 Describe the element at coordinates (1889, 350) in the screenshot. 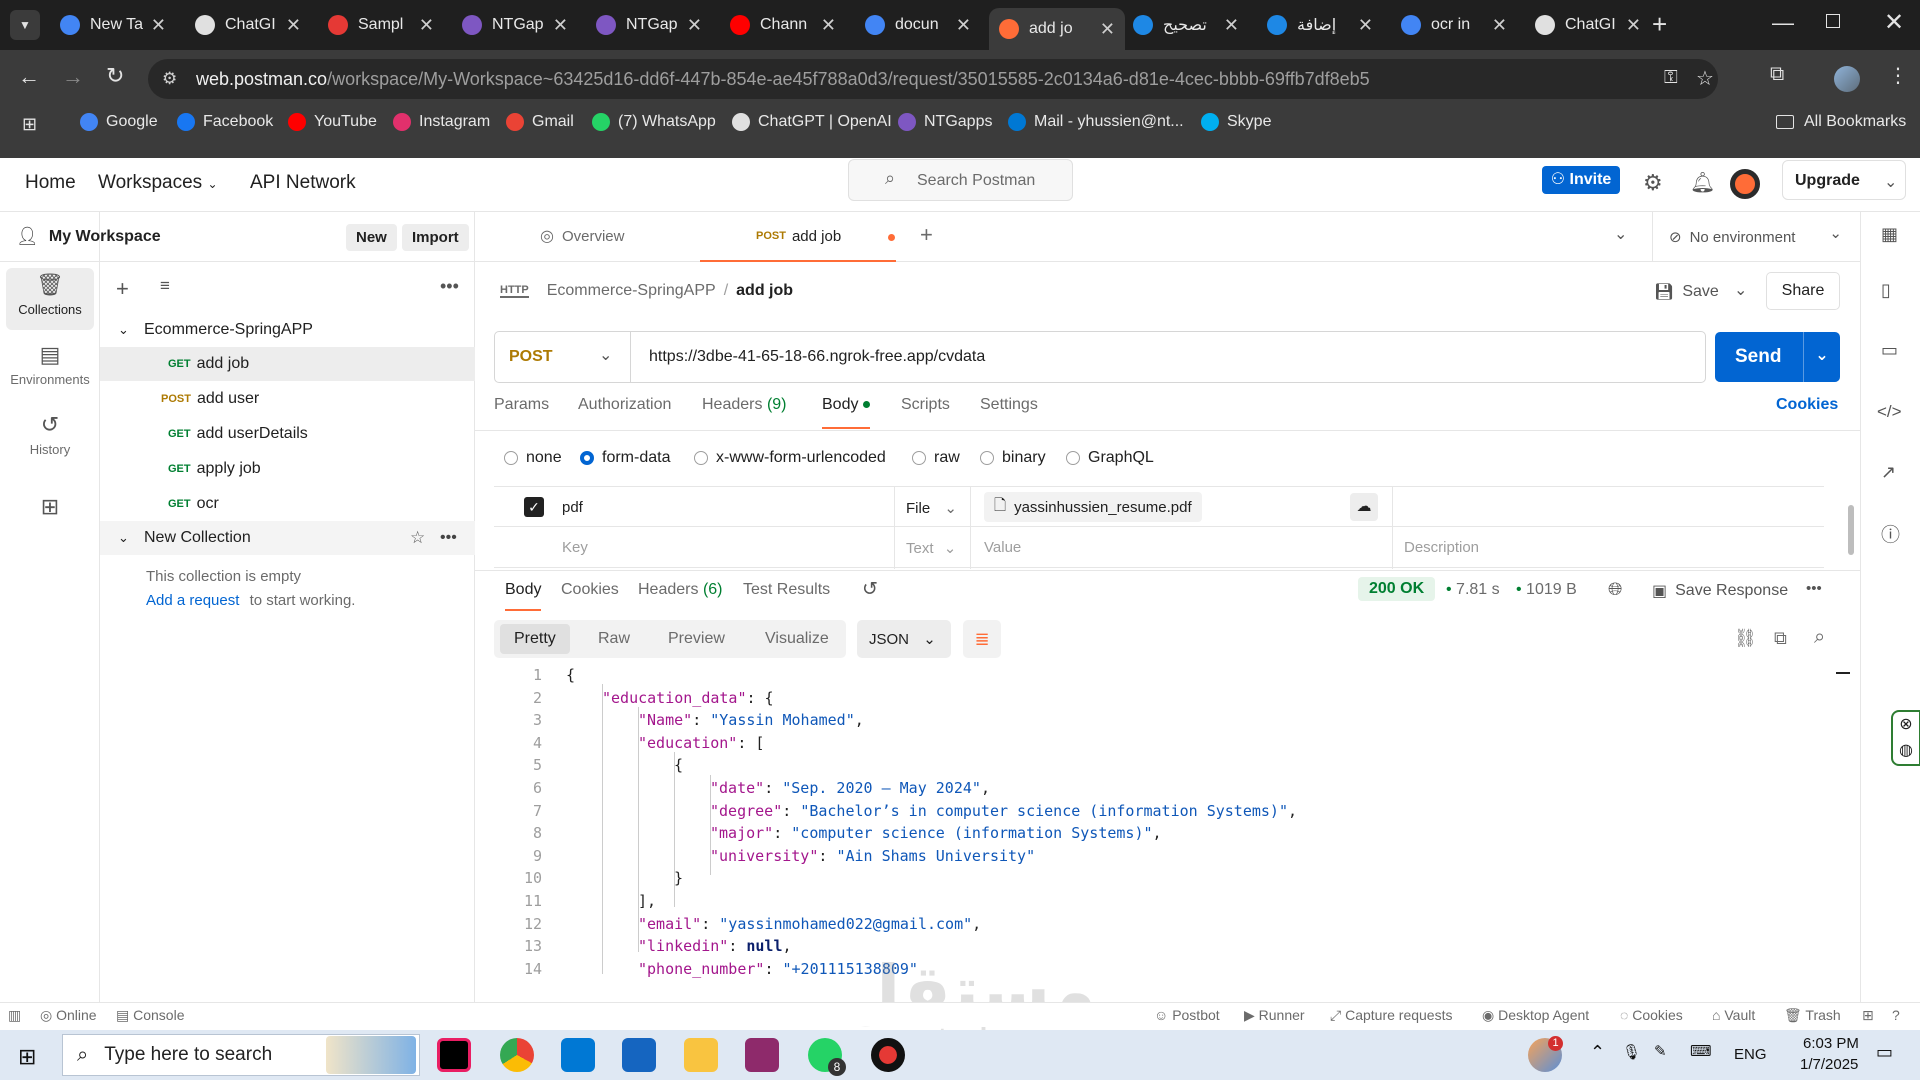

I see `comments-icon: ▭` at that location.